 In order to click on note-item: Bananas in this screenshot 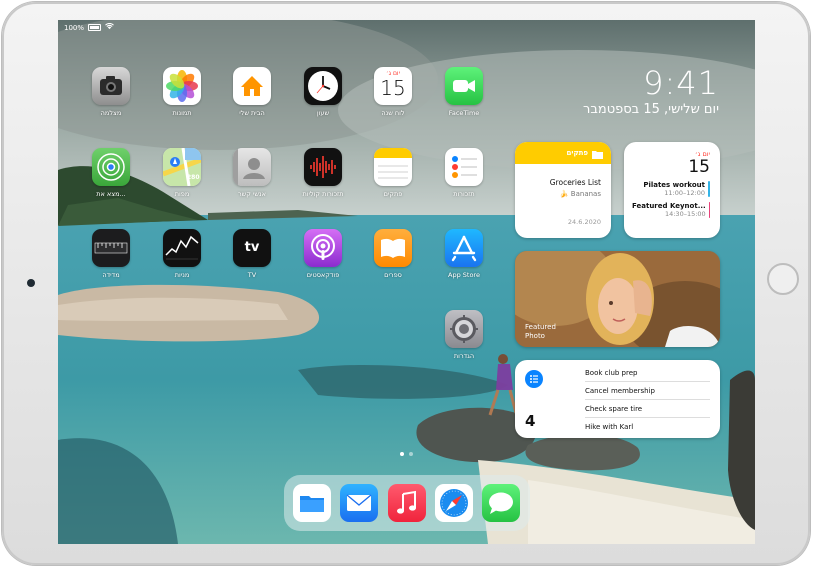, I will do `click(585, 194)`.